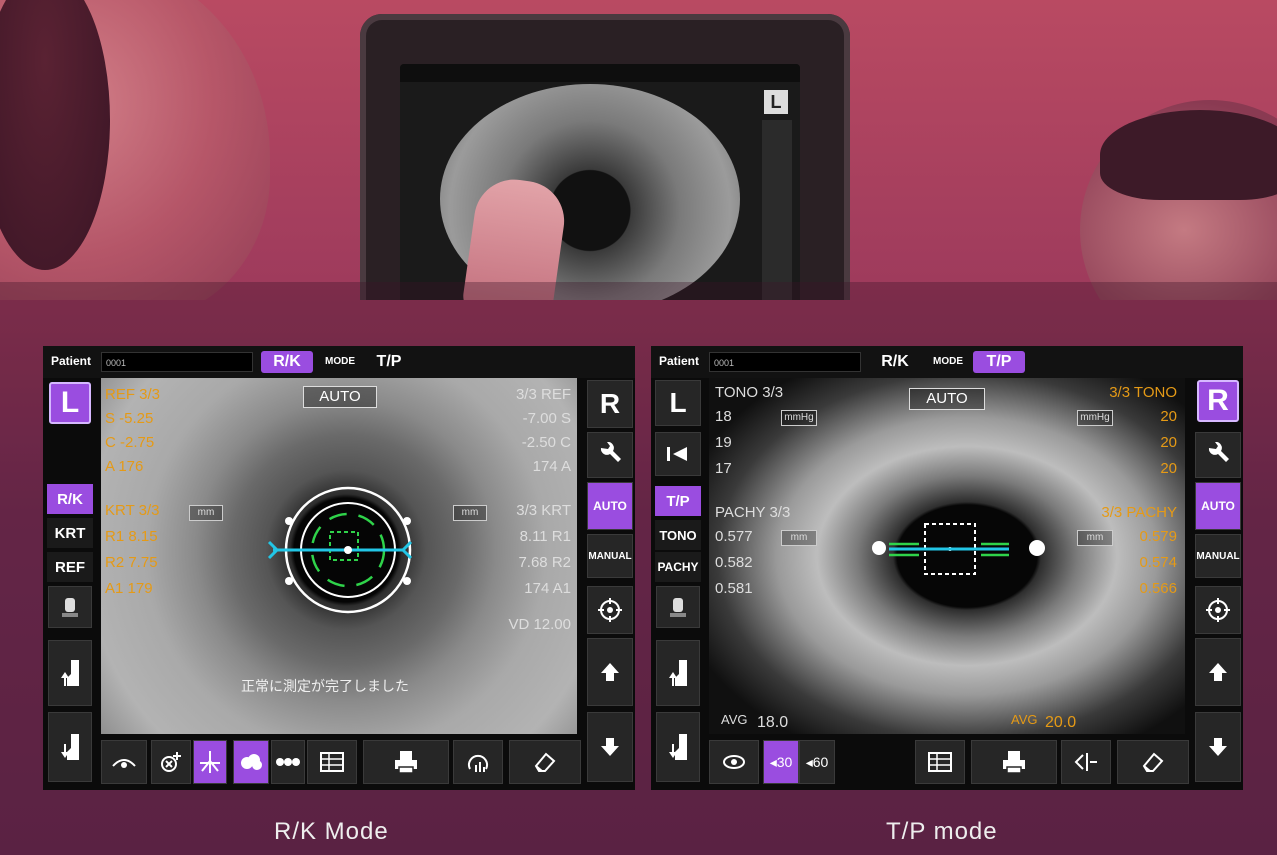 This screenshot has height=855, width=1277. I want to click on cloud-button, so click(251, 762).